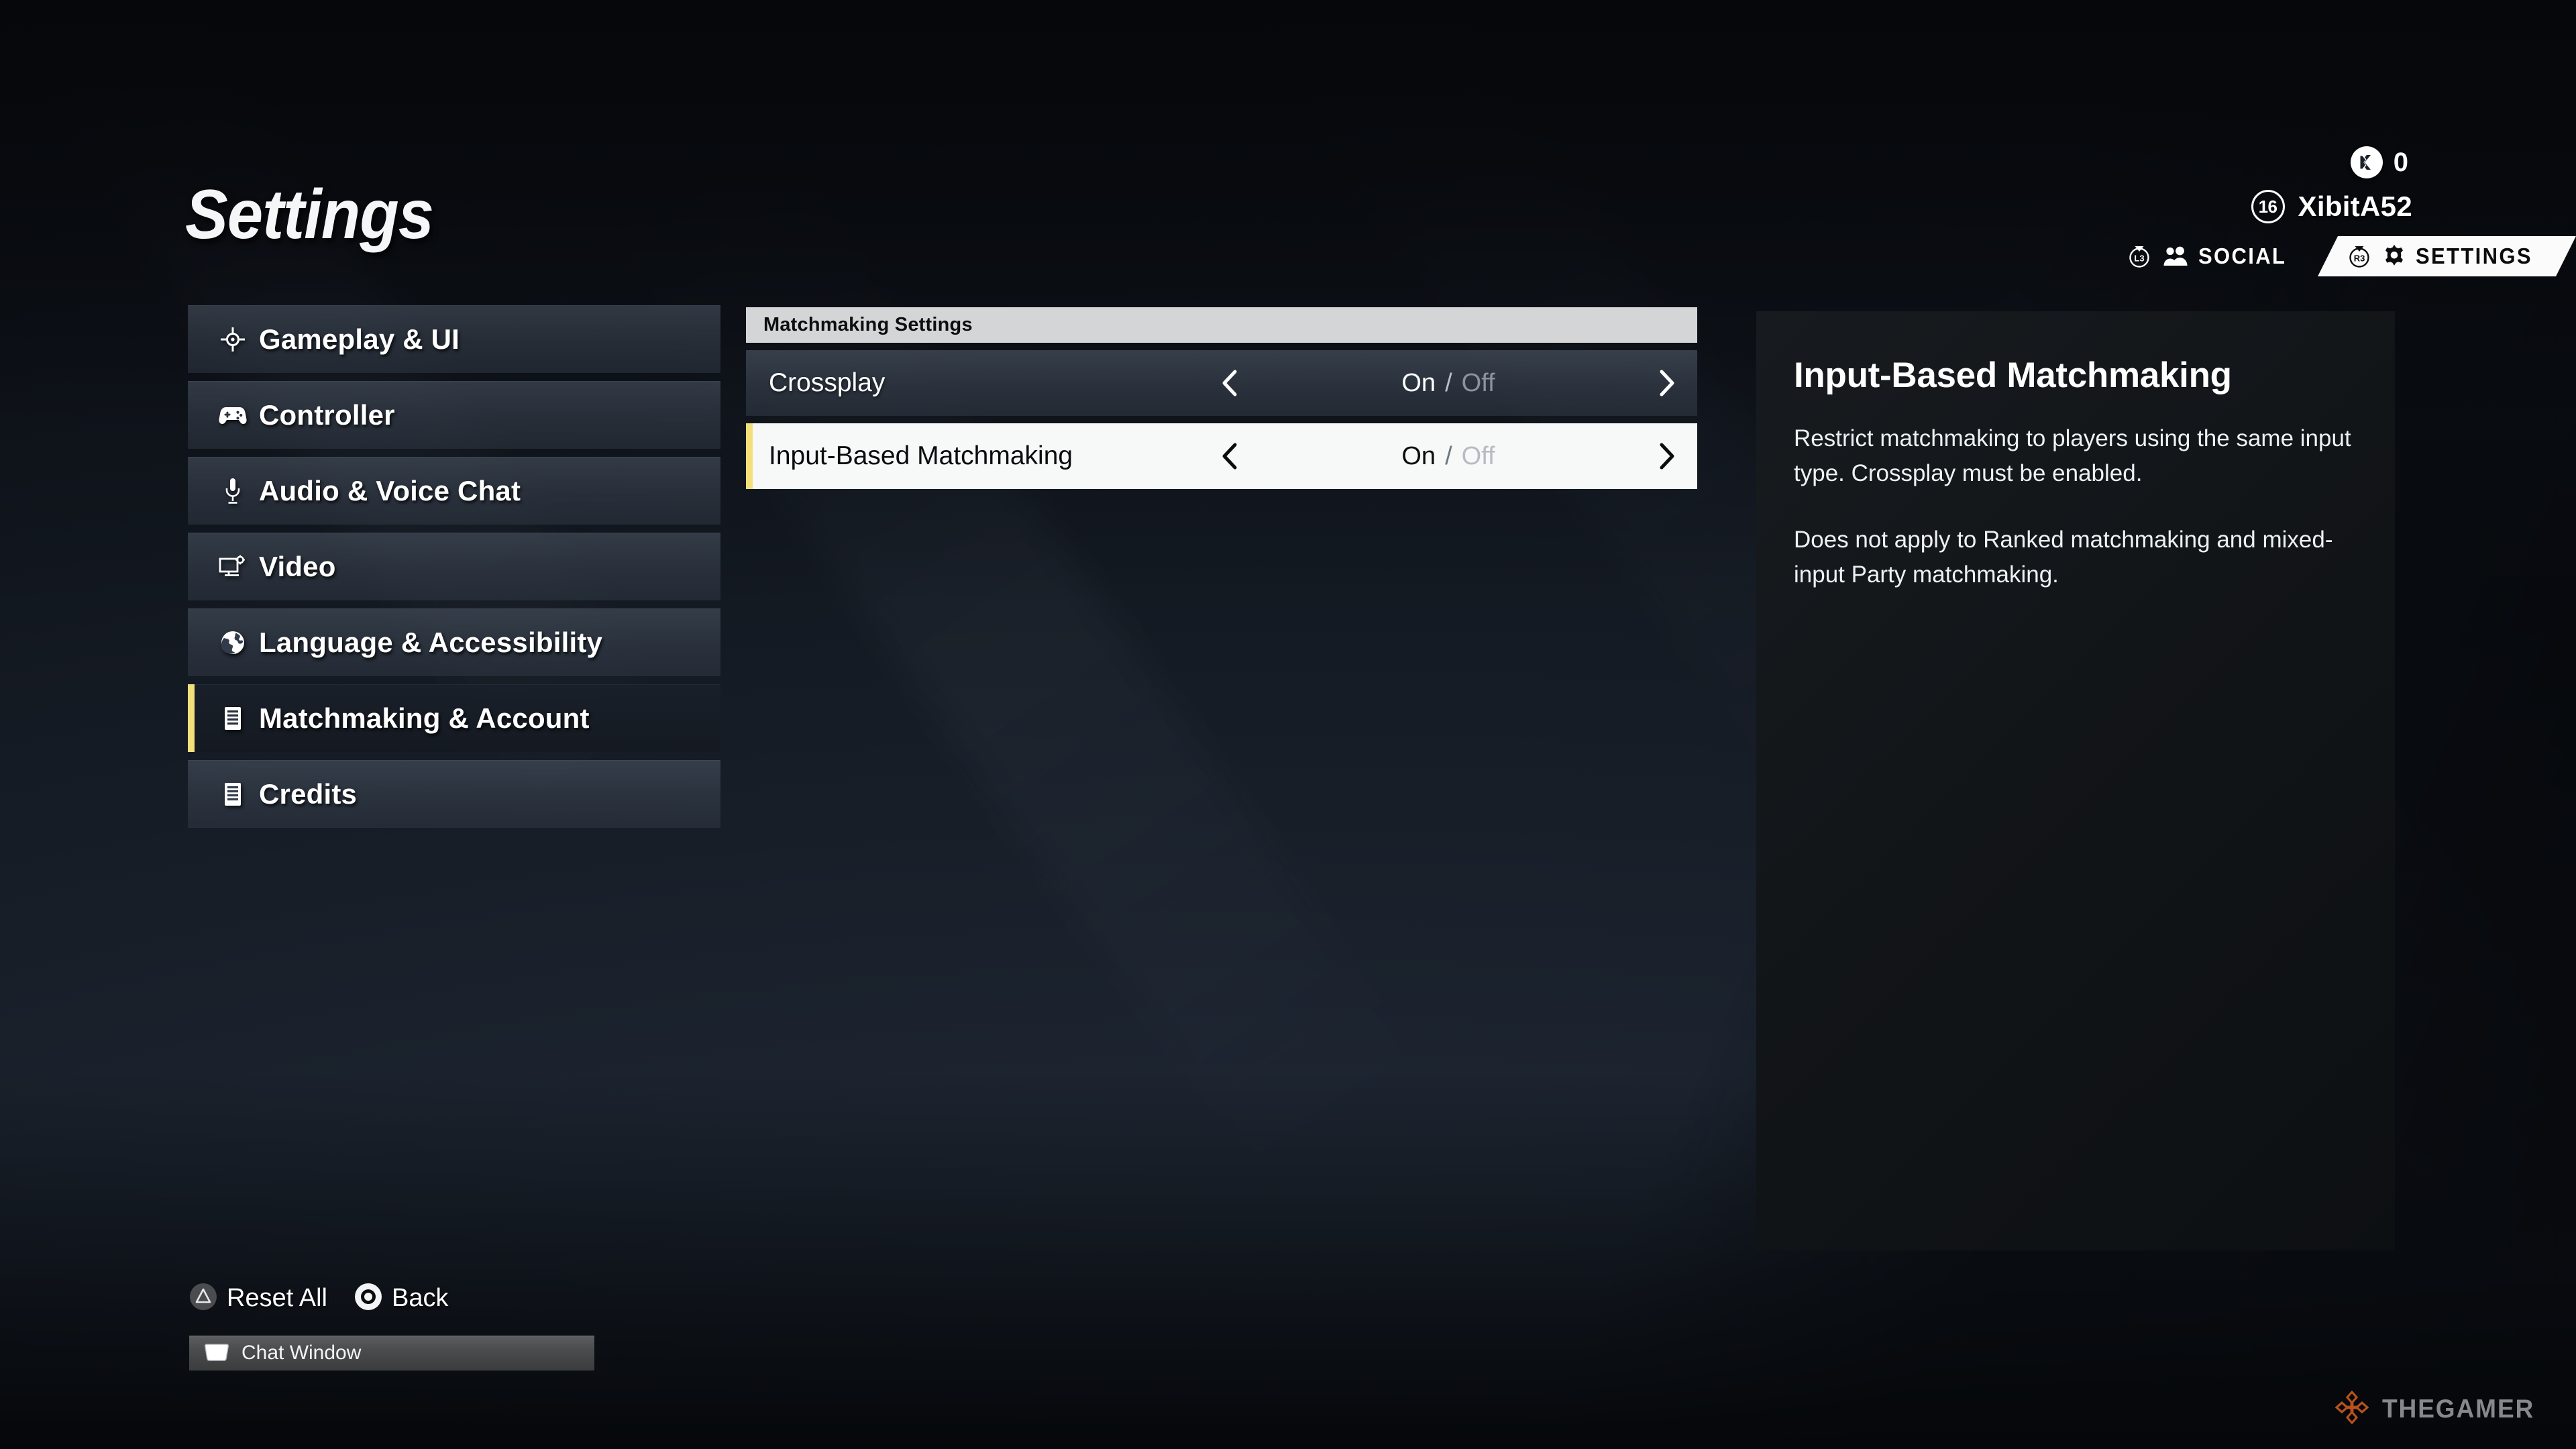 This screenshot has height=1449, width=2576. I want to click on option-row-input-based-matchmaking: Input-Based Matchmaking On / Off, so click(1221, 456).